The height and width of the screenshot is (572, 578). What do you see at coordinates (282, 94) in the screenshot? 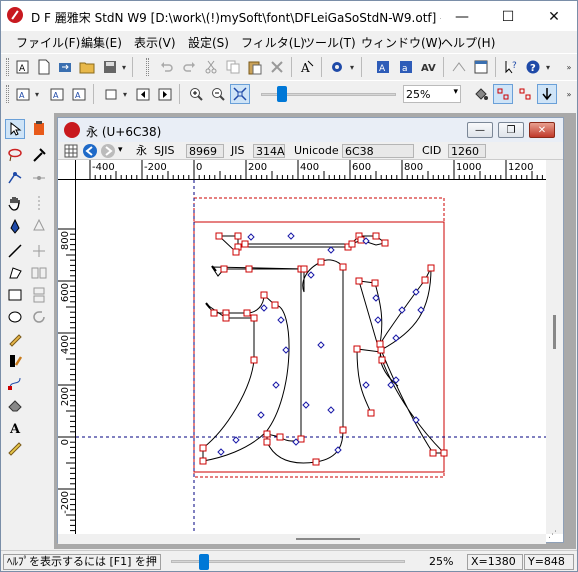
I see `zoom-slider-thumb` at bounding box center [282, 94].